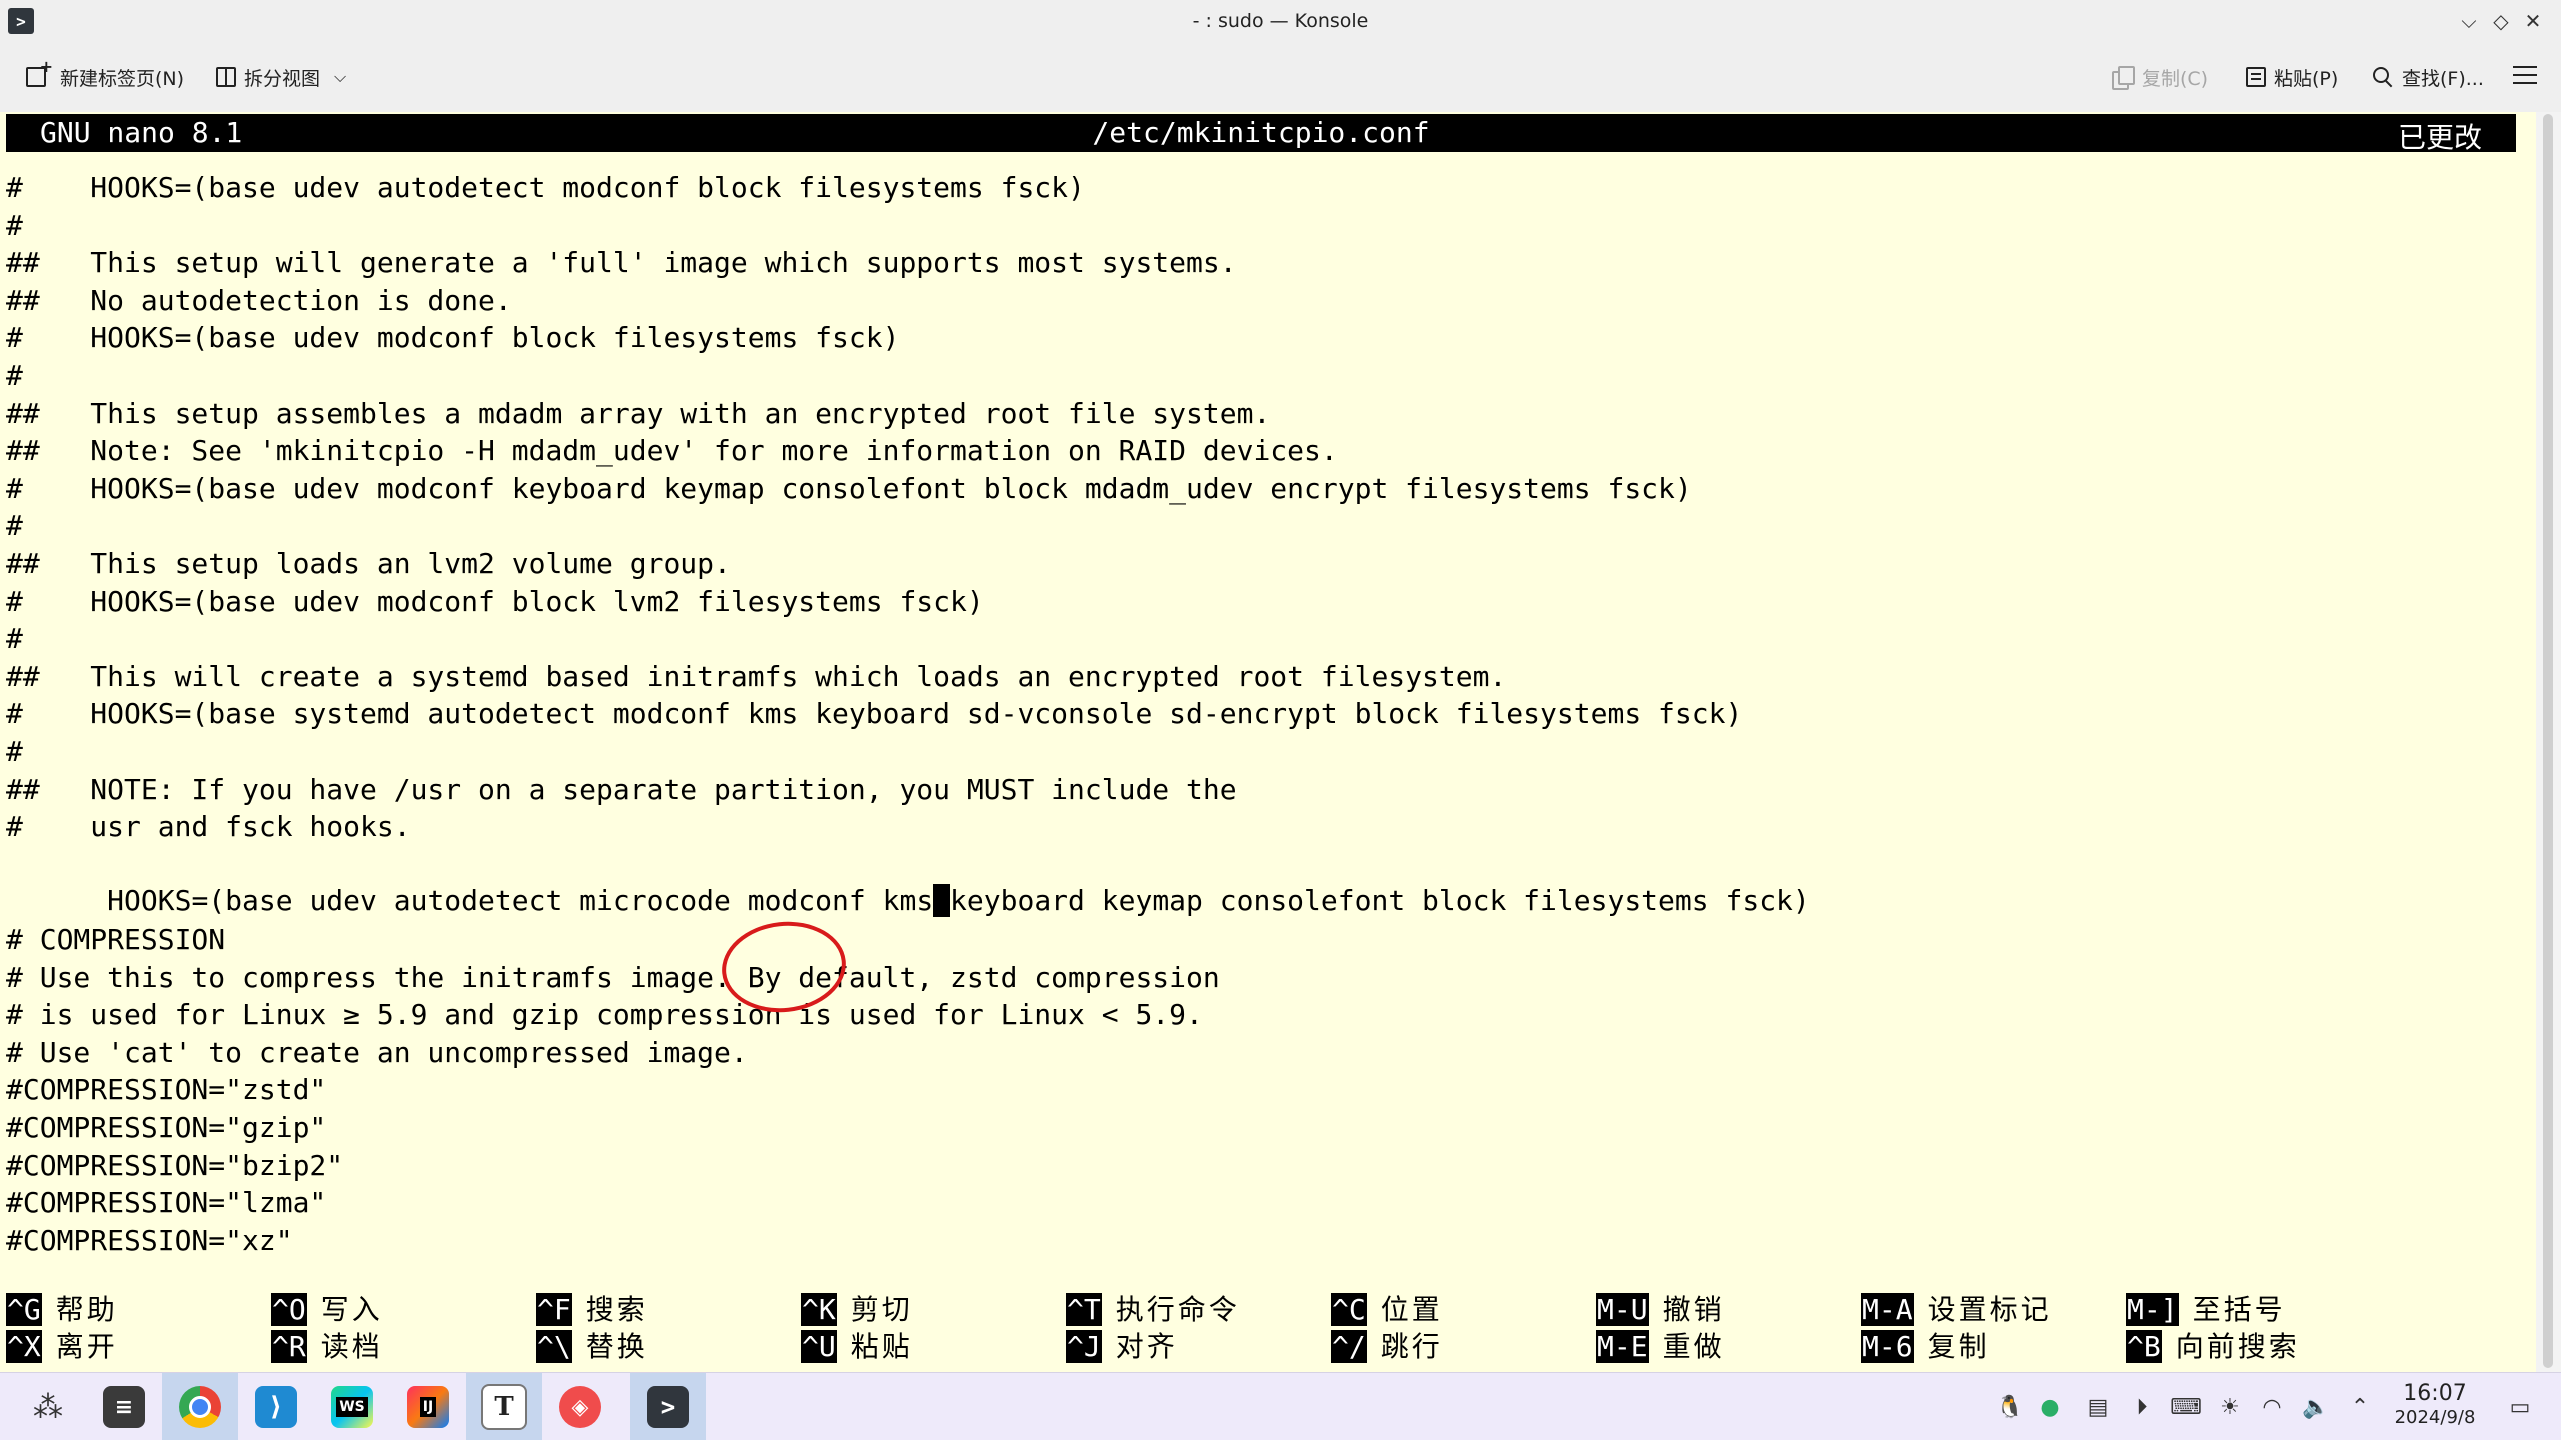 The height and width of the screenshot is (1440, 2561). What do you see at coordinates (2525, 76) in the screenshot?
I see `hamburger-menu-icon` at bounding box center [2525, 76].